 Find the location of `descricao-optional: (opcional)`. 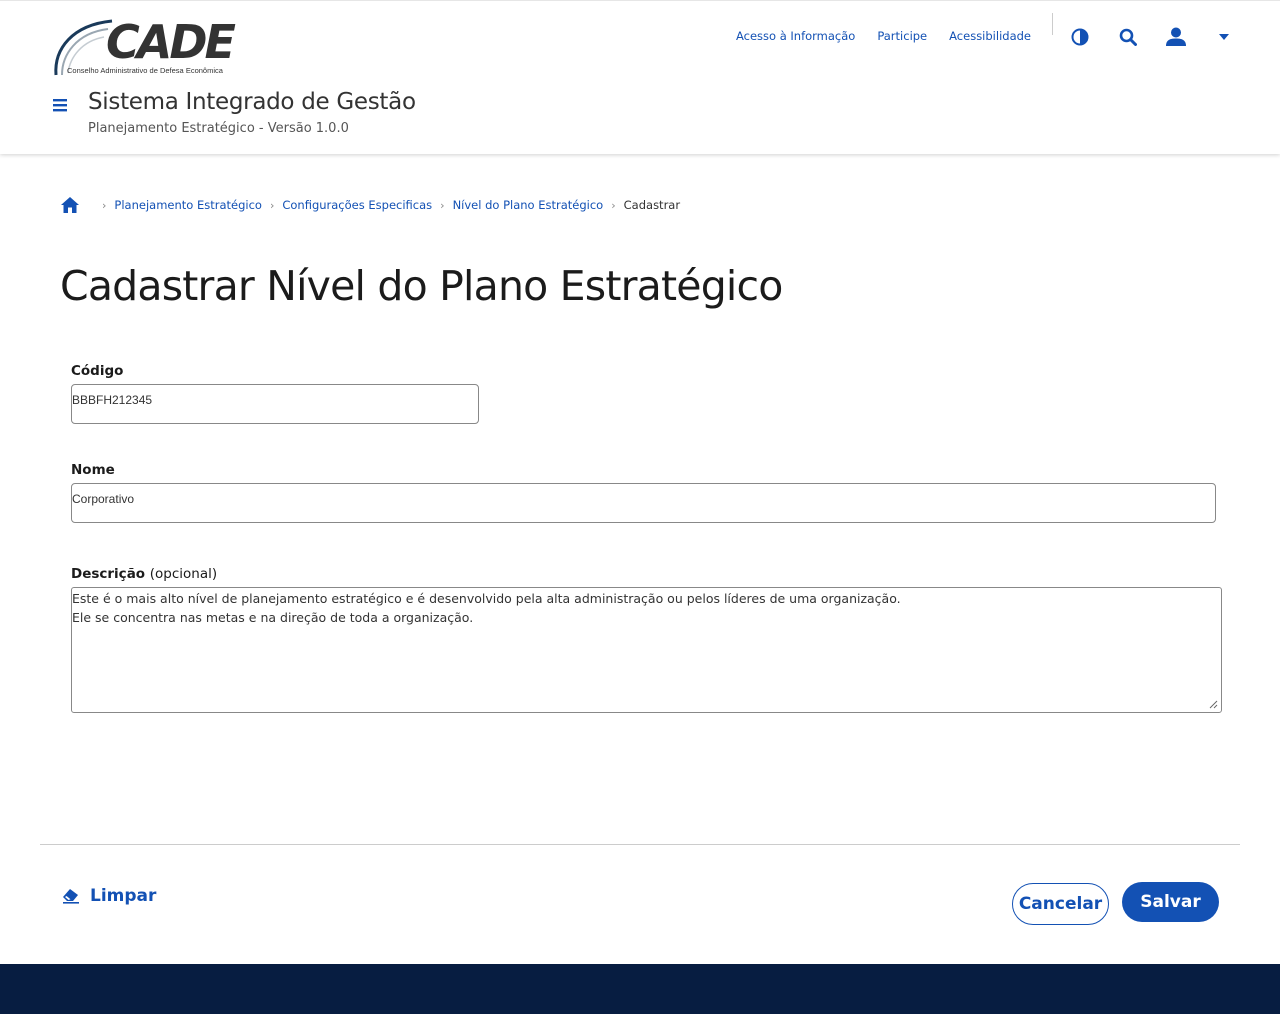

descricao-optional: (opcional) is located at coordinates (183, 574).